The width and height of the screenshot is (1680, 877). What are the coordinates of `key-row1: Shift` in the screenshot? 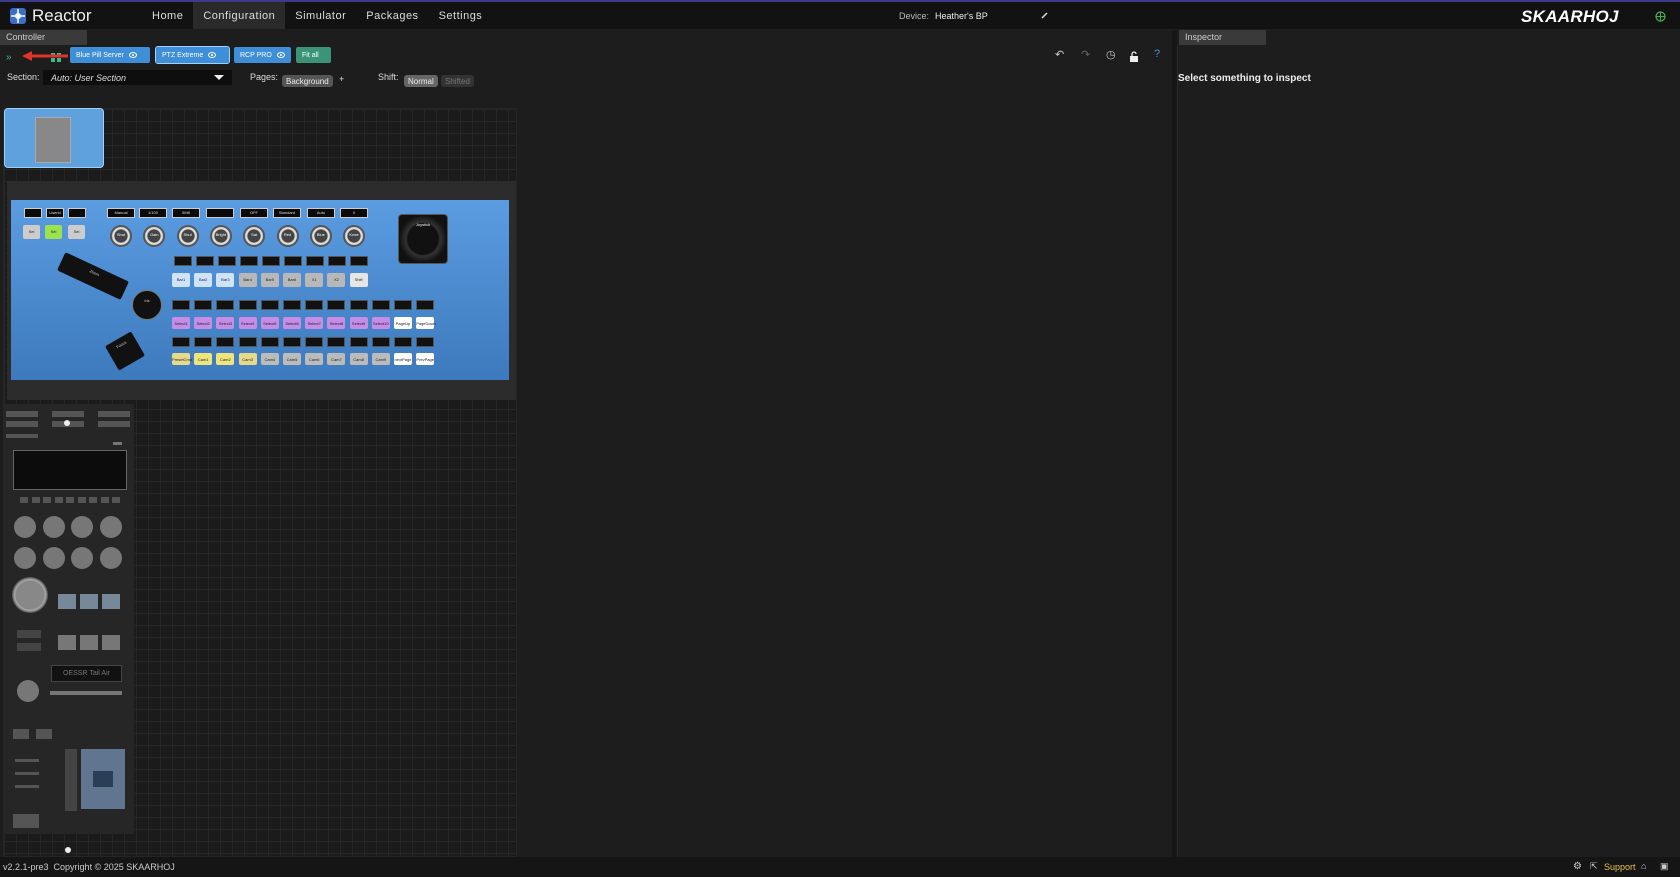 It's located at (358, 280).